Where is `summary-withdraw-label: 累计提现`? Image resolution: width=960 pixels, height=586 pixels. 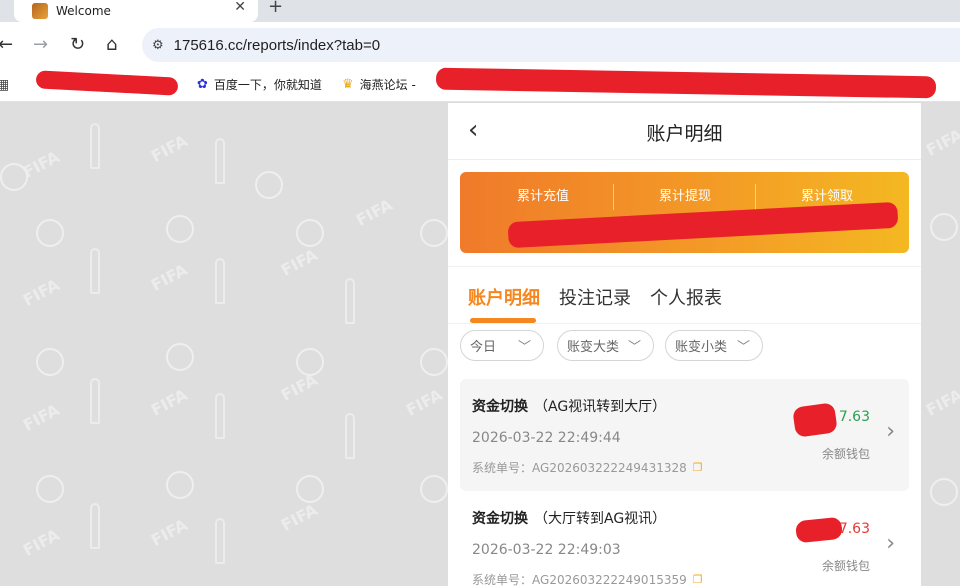
summary-withdraw-label: 累计提现 is located at coordinates (684, 196).